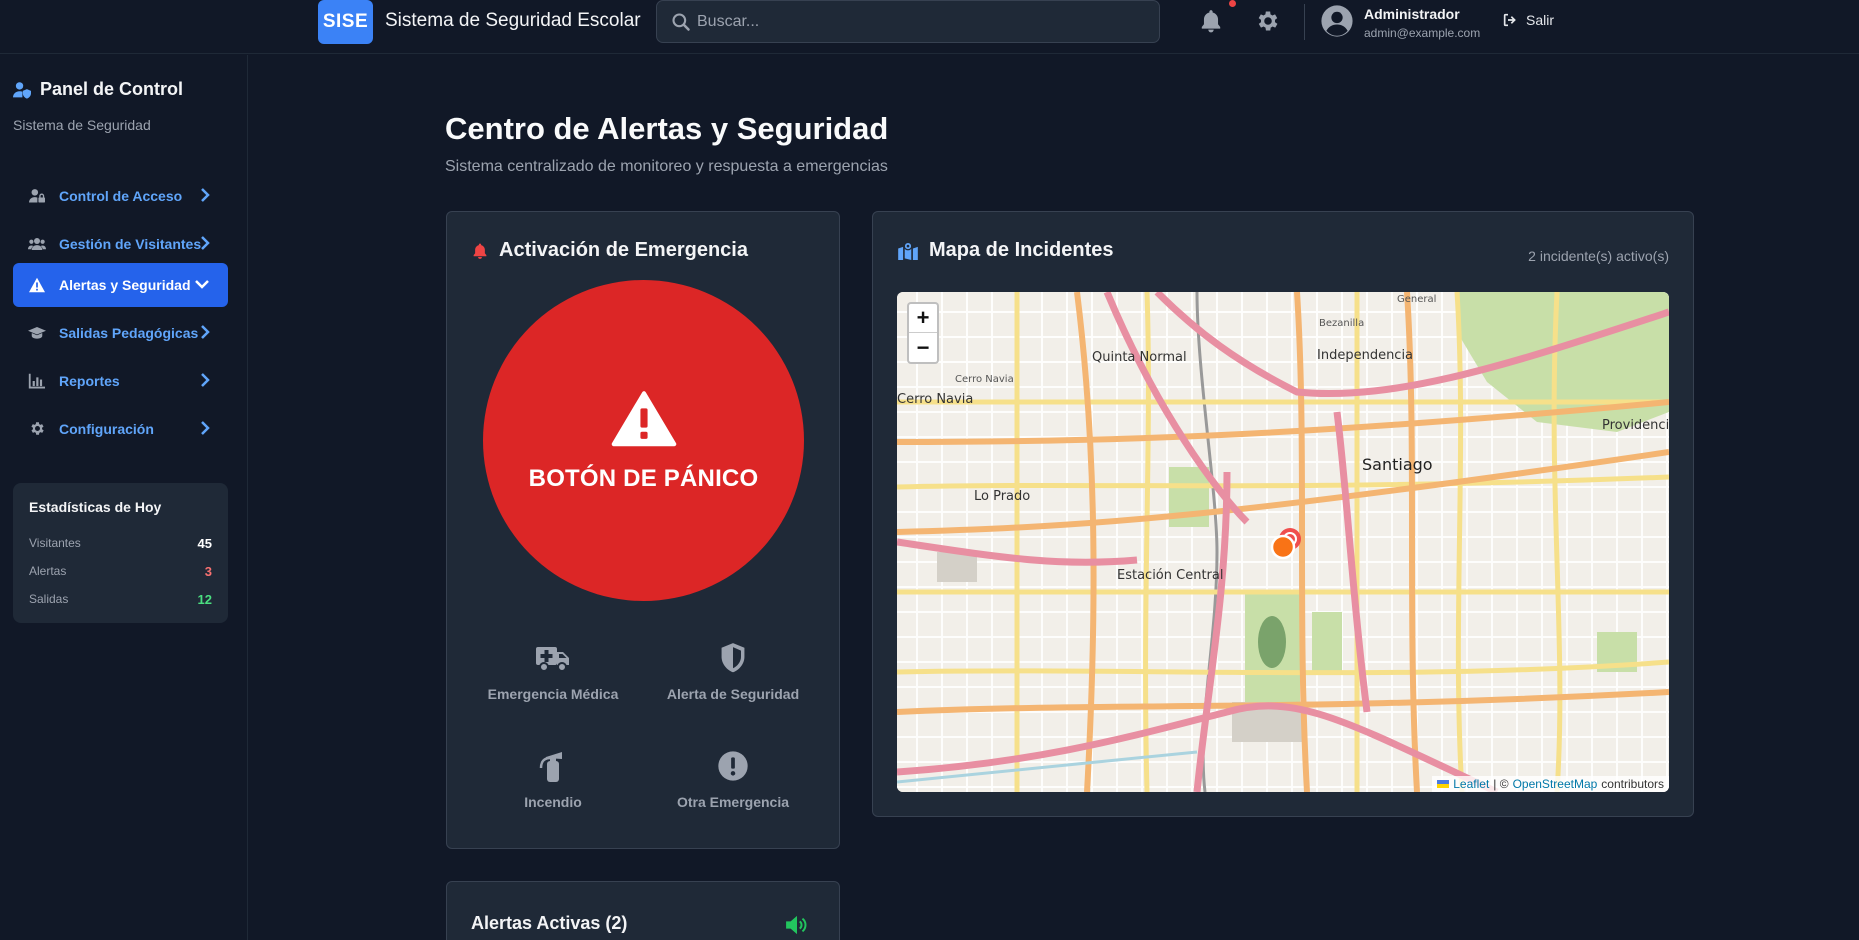 This screenshot has height=940, width=1859. Describe the element at coordinates (667, 128) in the screenshot. I see `page-title: Centro de Alertas y Seguridad` at that location.